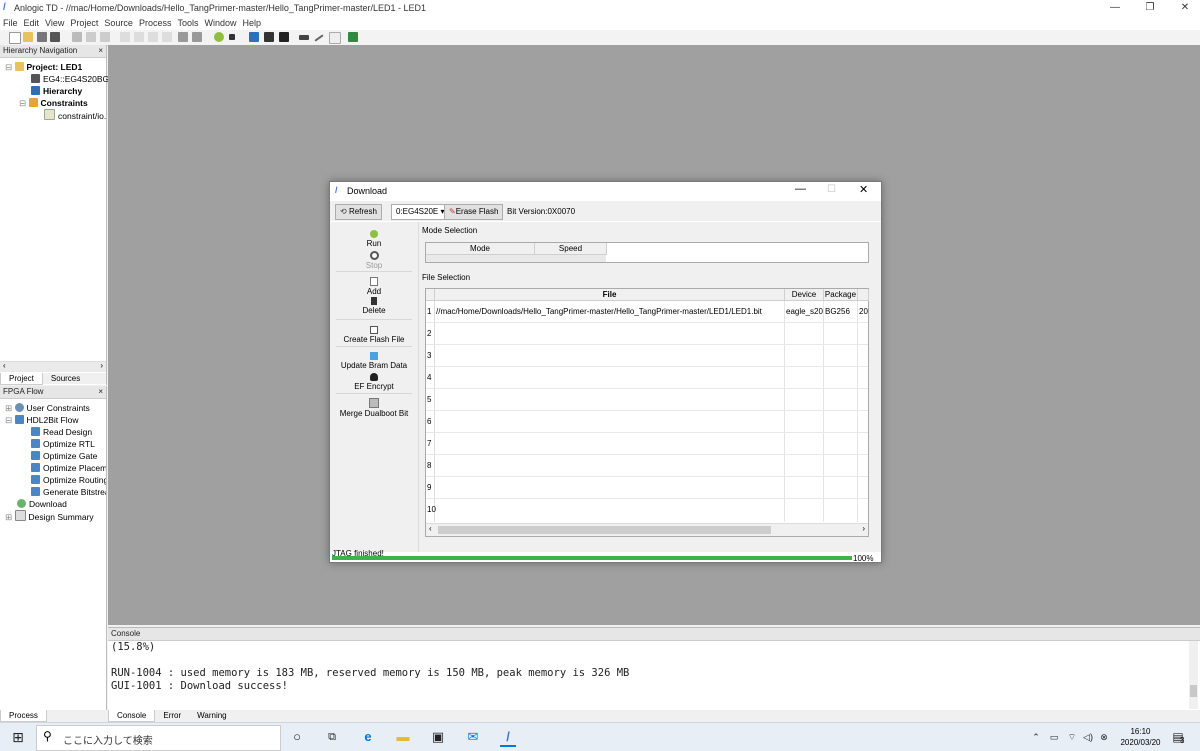  What do you see at coordinates (297, 737) in the screenshot?
I see `cortana-icon: ○` at bounding box center [297, 737].